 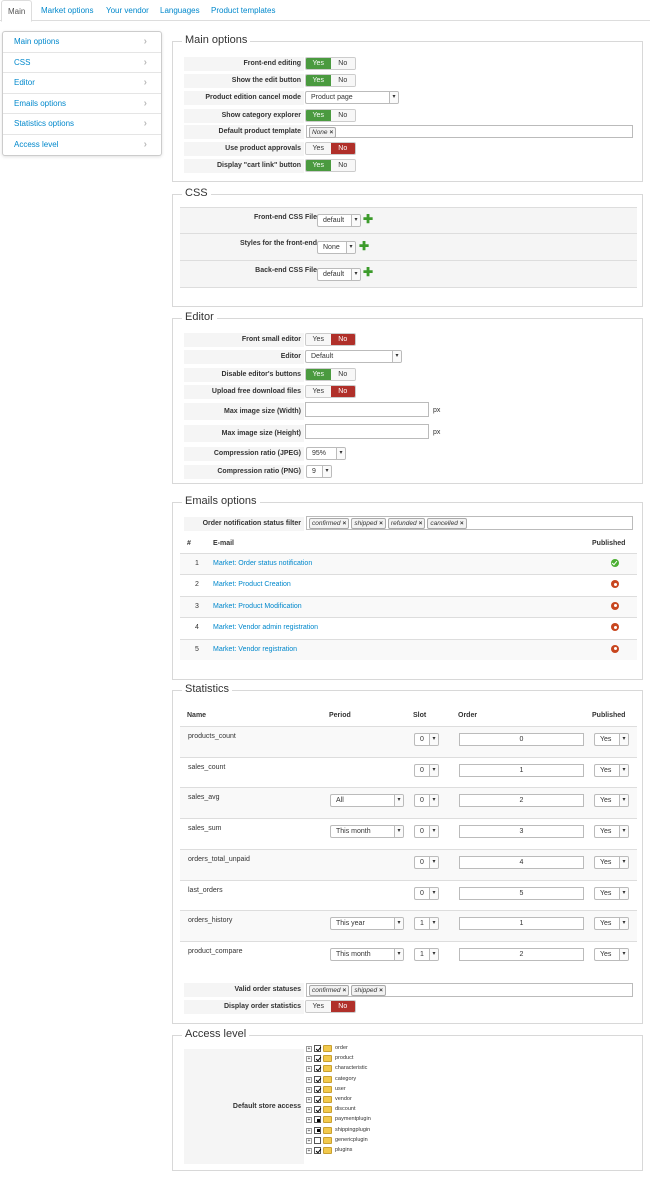 I want to click on editor-select: Default ▾, so click(x=353, y=356).